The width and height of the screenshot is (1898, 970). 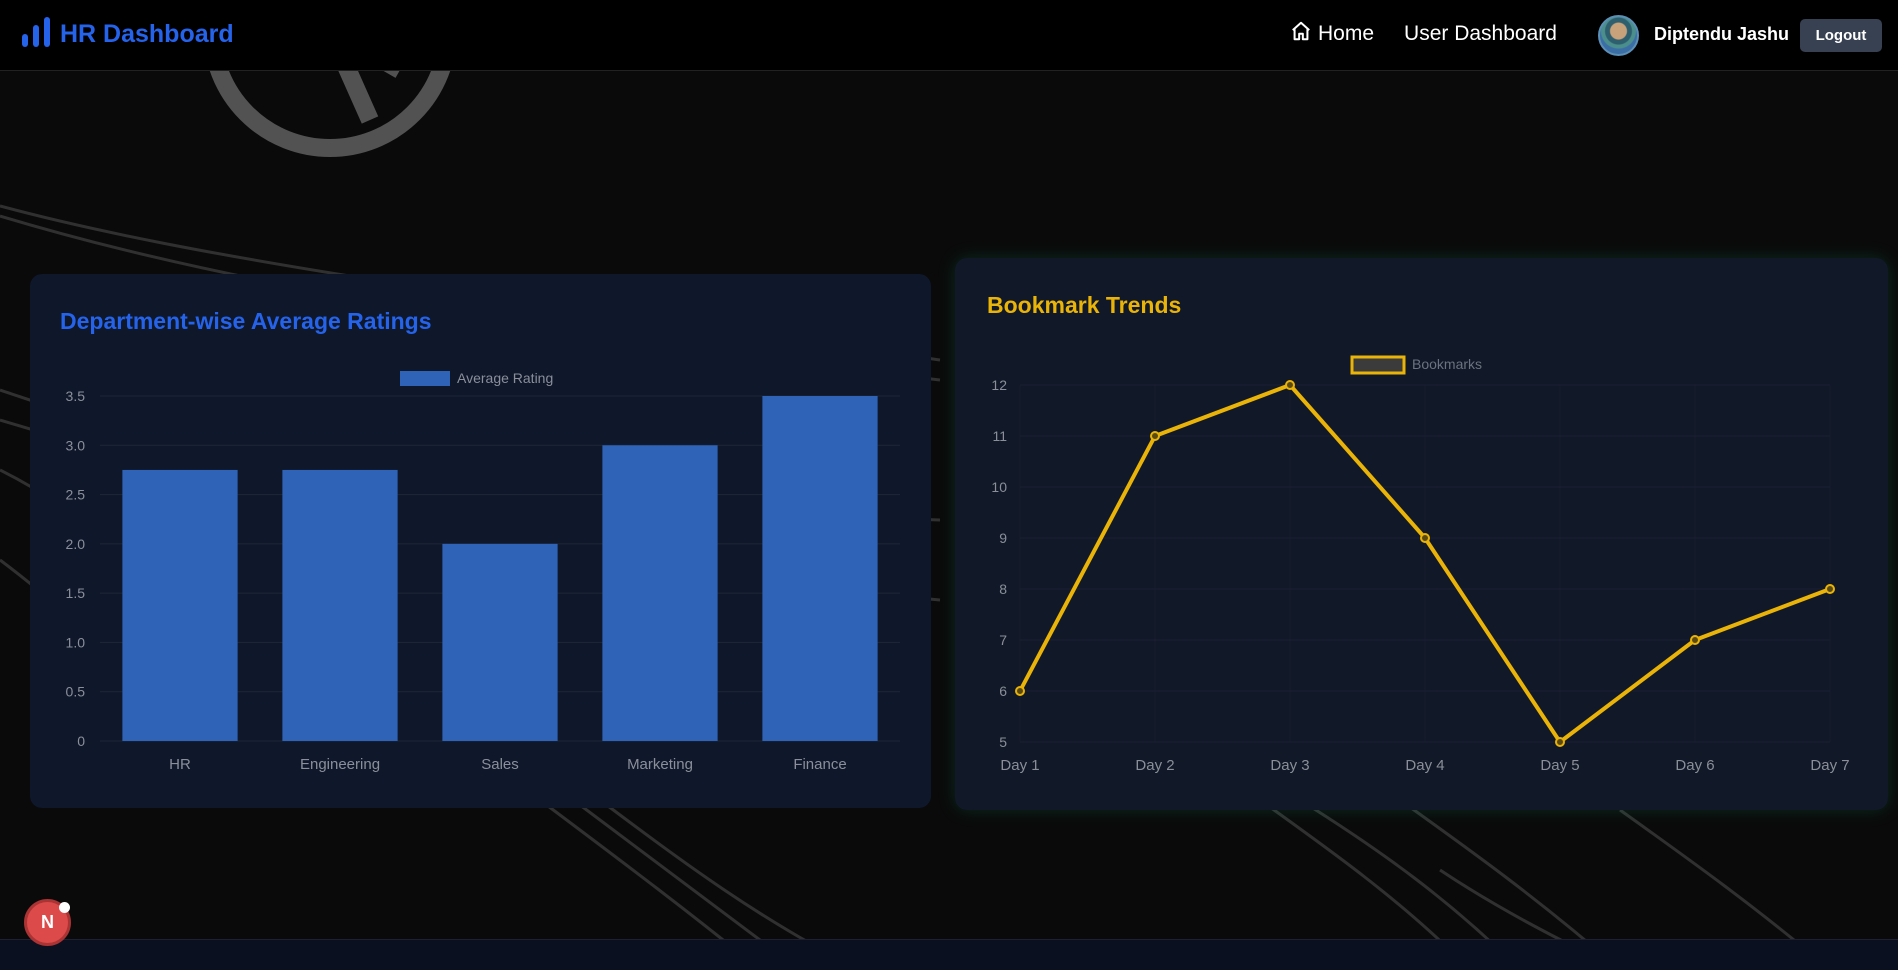 I want to click on y-tick-label: 5, so click(x=1003, y=742).